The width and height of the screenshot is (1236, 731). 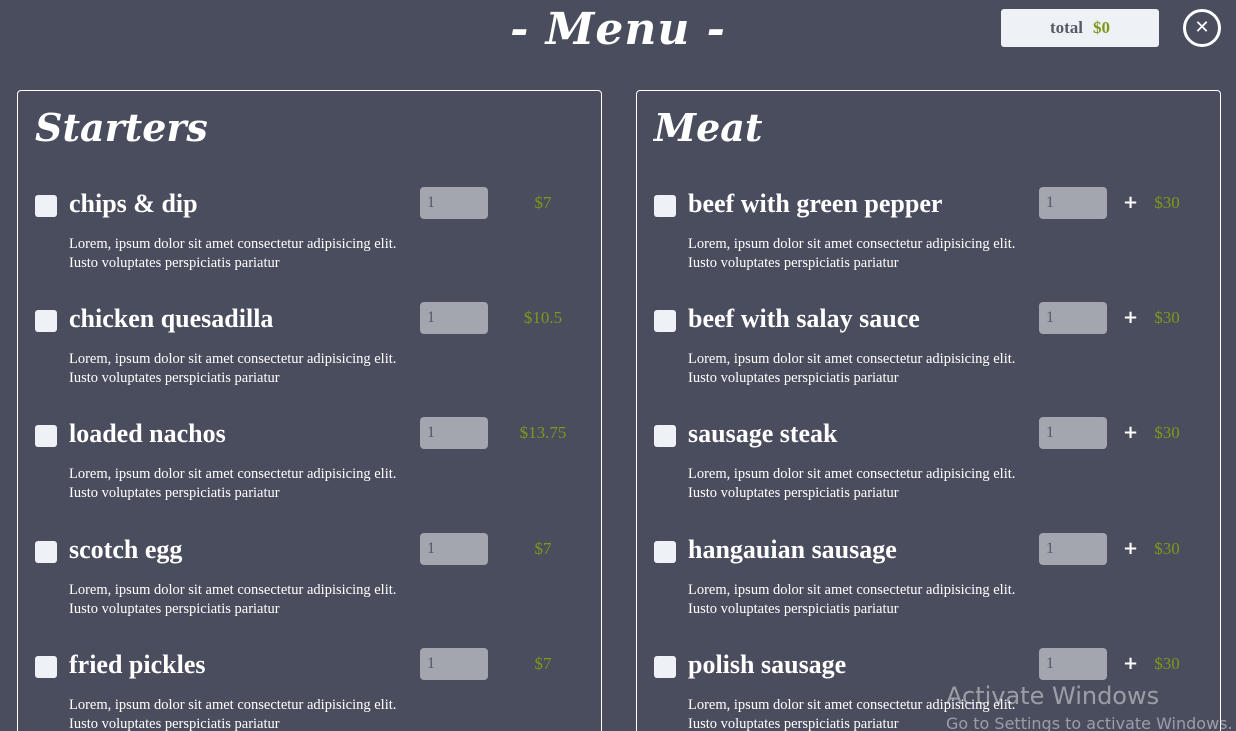 I want to click on total-display: total $0, so click(x=1080, y=28).